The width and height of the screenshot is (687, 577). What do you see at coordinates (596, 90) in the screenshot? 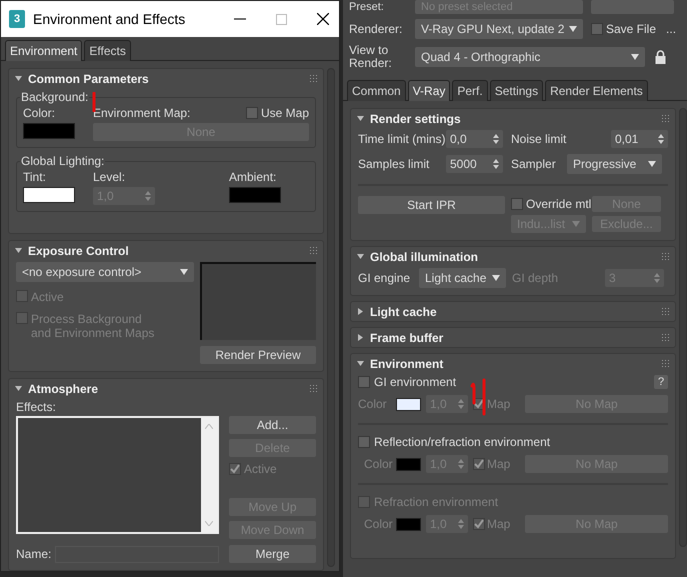
I see `tab: Render Elements` at bounding box center [596, 90].